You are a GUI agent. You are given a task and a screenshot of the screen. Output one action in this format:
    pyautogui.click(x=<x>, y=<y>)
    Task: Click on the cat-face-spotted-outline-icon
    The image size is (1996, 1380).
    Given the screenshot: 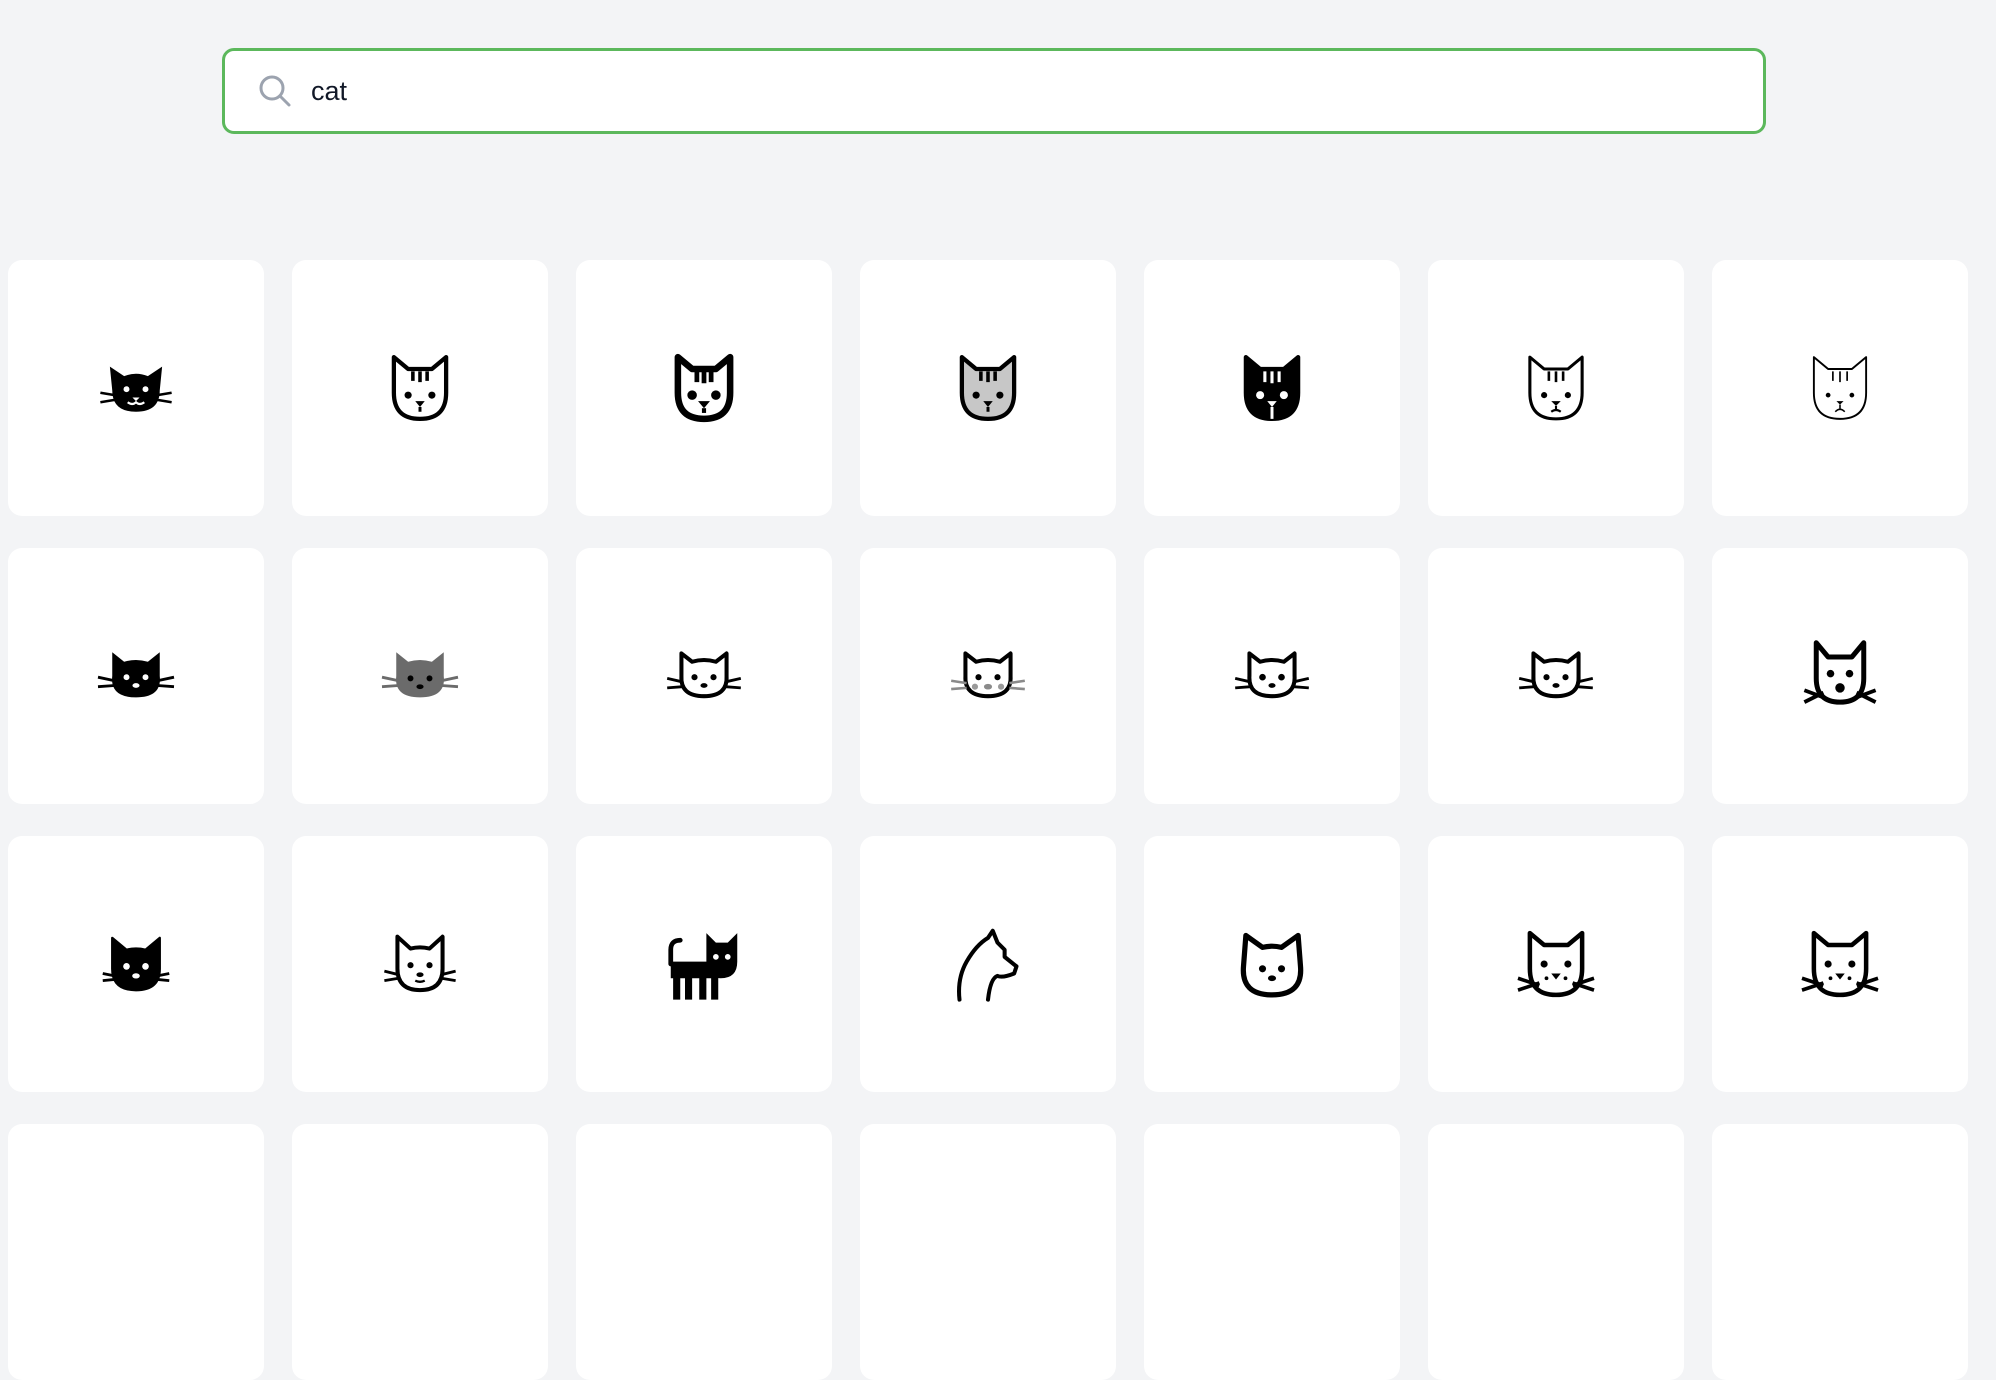 What is the action you would take?
    pyautogui.click(x=1556, y=964)
    